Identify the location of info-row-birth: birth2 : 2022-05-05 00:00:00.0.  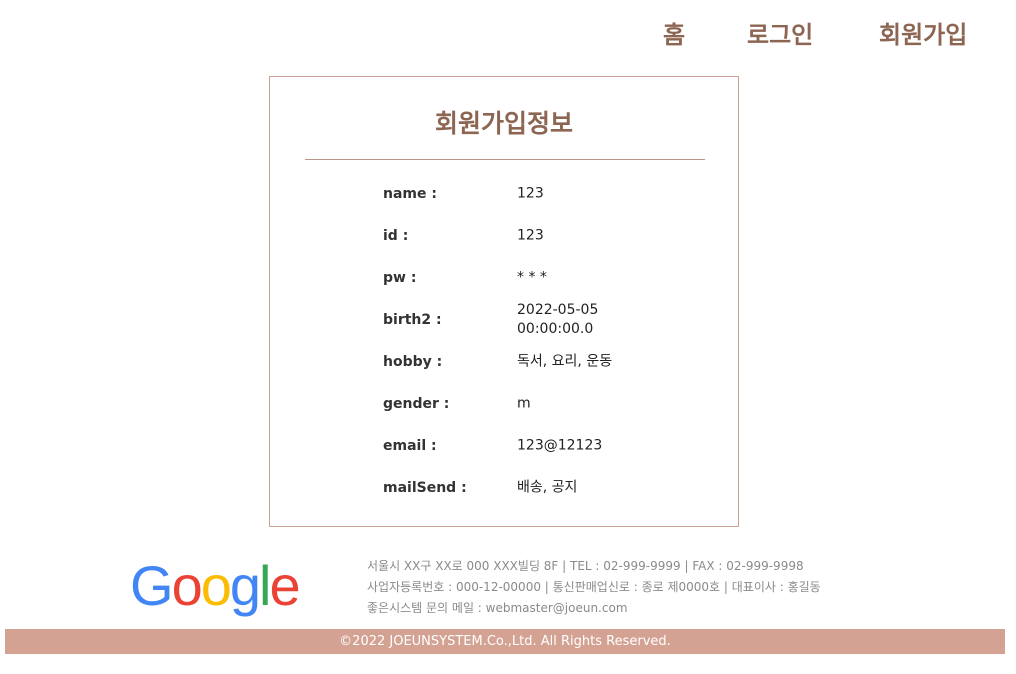
(533, 320).